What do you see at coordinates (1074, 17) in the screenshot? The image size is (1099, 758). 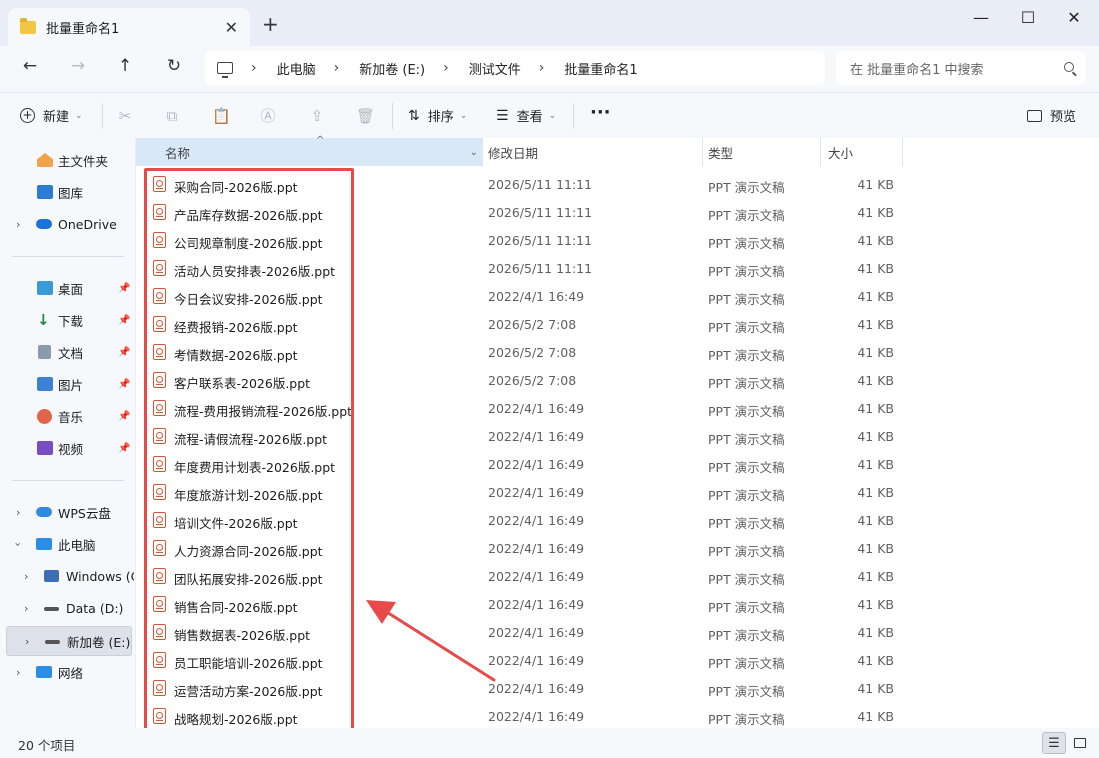 I see `close-window-button: ✕` at bounding box center [1074, 17].